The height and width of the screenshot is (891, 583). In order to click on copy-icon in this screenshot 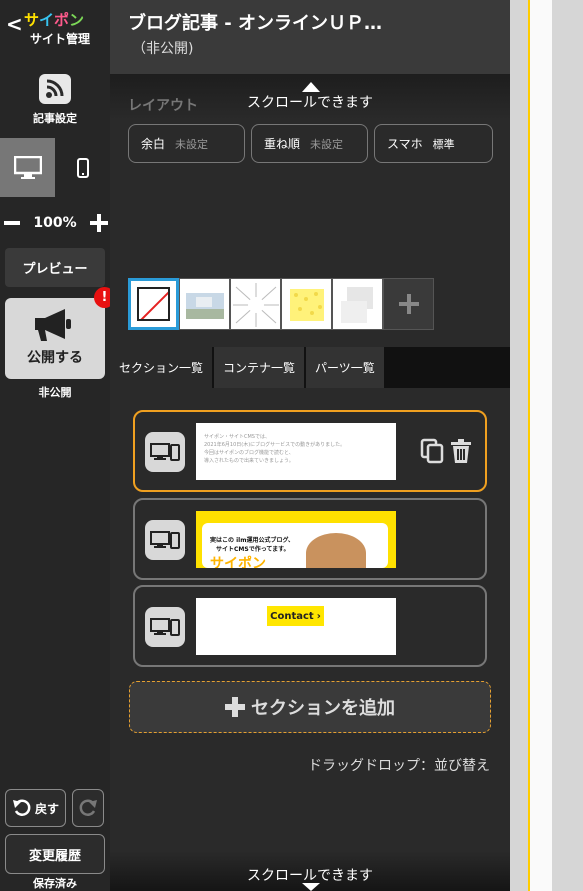, I will do `click(432, 451)`.